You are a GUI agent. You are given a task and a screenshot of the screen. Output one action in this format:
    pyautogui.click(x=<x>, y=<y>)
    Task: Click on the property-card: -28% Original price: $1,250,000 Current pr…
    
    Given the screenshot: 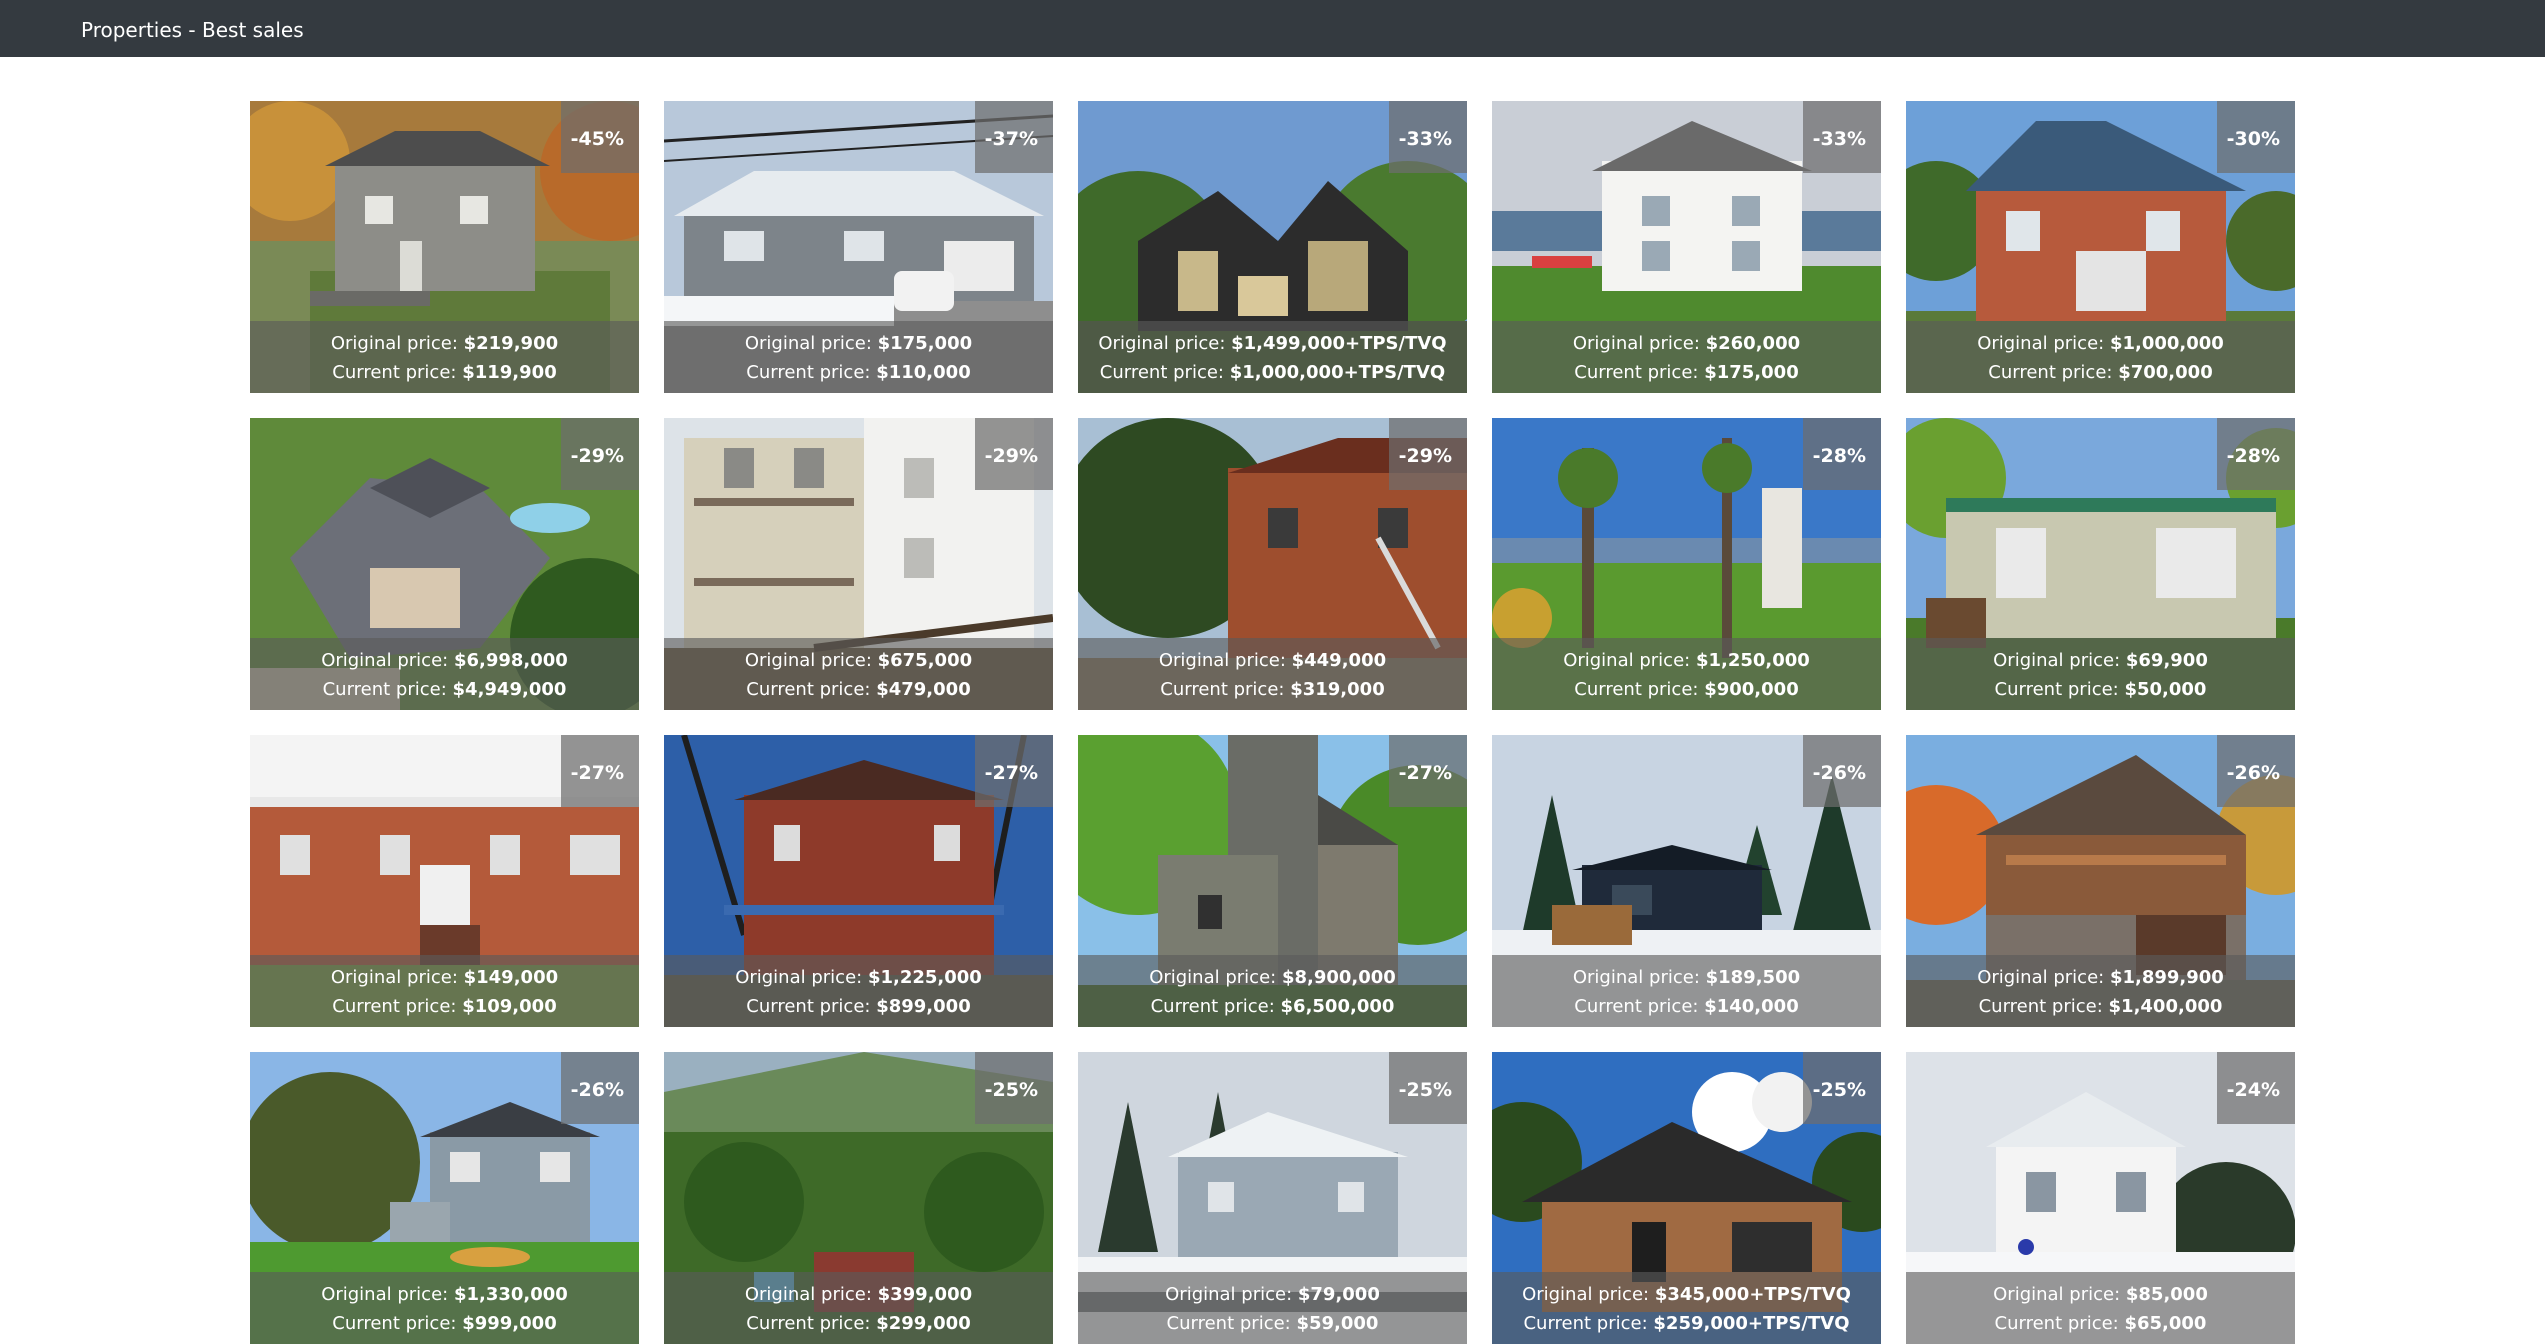 What is the action you would take?
    pyautogui.click(x=1686, y=564)
    